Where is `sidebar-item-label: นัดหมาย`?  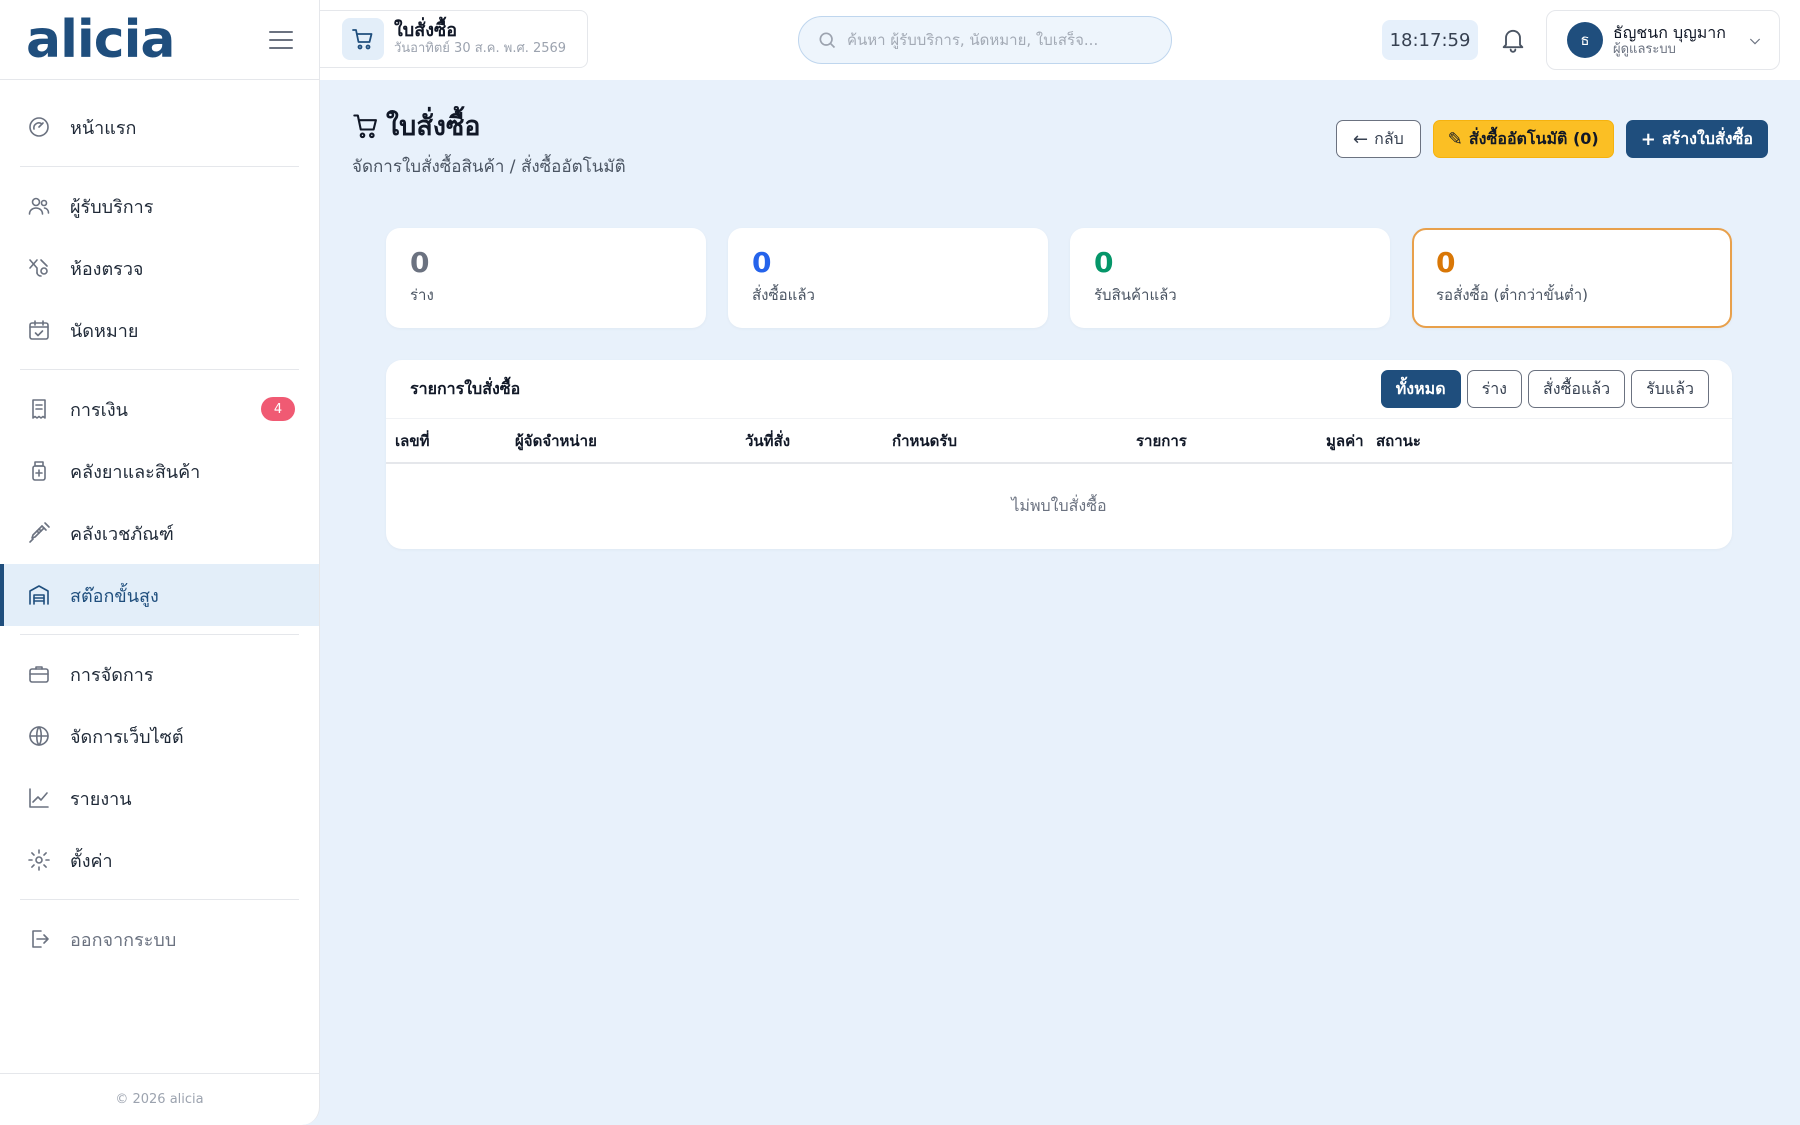 sidebar-item-label: นัดหมาย is located at coordinates (104, 331).